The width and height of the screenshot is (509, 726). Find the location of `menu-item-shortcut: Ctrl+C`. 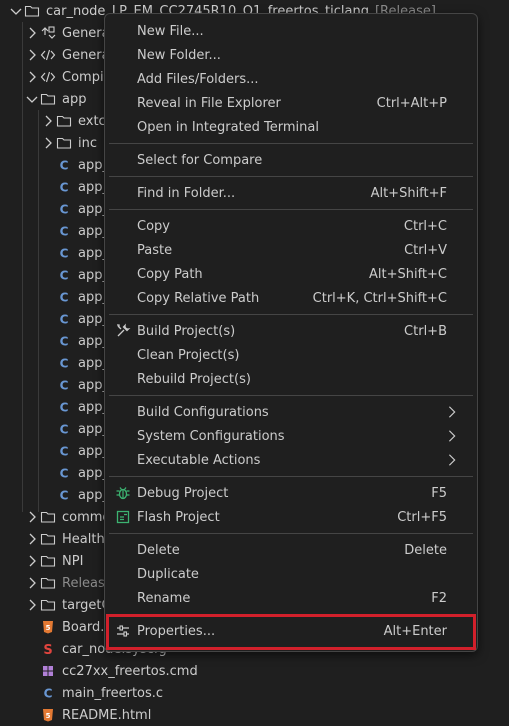

menu-item-shortcut: Ctrl+C is located at coordinates (425, 226).